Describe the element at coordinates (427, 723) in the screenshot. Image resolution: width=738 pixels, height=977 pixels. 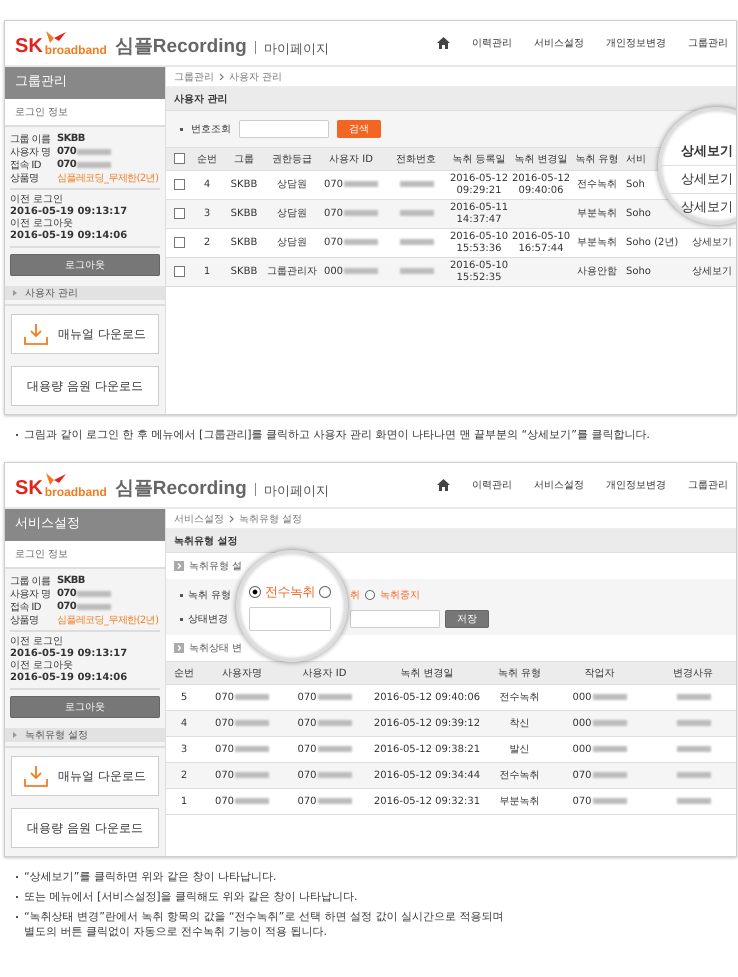
I see `table-cell: 2016-05-12 09:39:12` at that location.